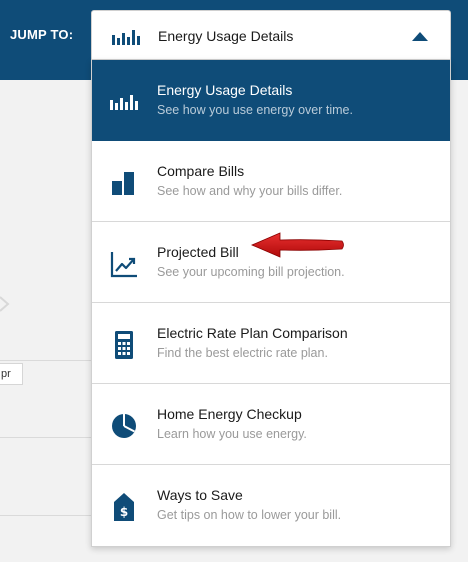 The width and height of the screenshot is (468, 562). I want to click on menu-item-description: Find the best electric rate plan., so click(242, 353).